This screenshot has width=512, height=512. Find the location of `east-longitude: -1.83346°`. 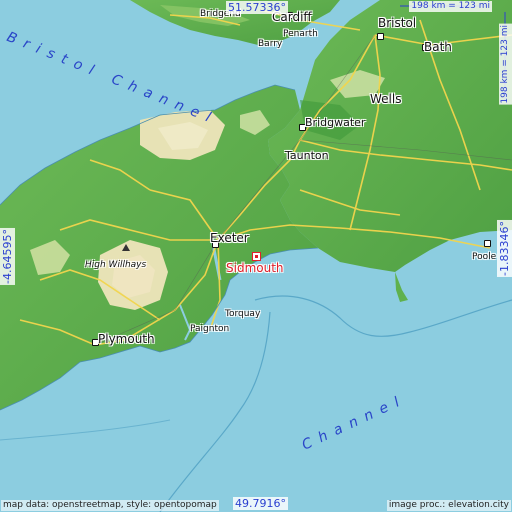

east-longitude: -1.83346° is located at coordinates (504, 248).